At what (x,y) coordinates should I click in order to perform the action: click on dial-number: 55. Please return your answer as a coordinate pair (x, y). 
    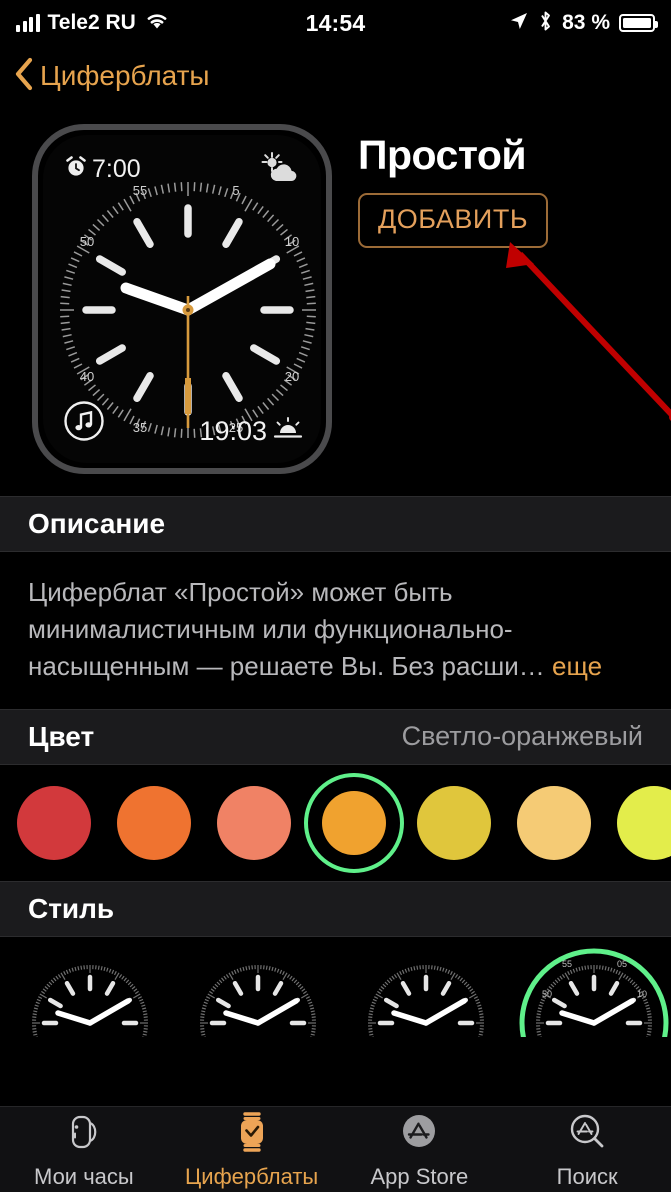
    Looking at the image, I should click on (140, 190).